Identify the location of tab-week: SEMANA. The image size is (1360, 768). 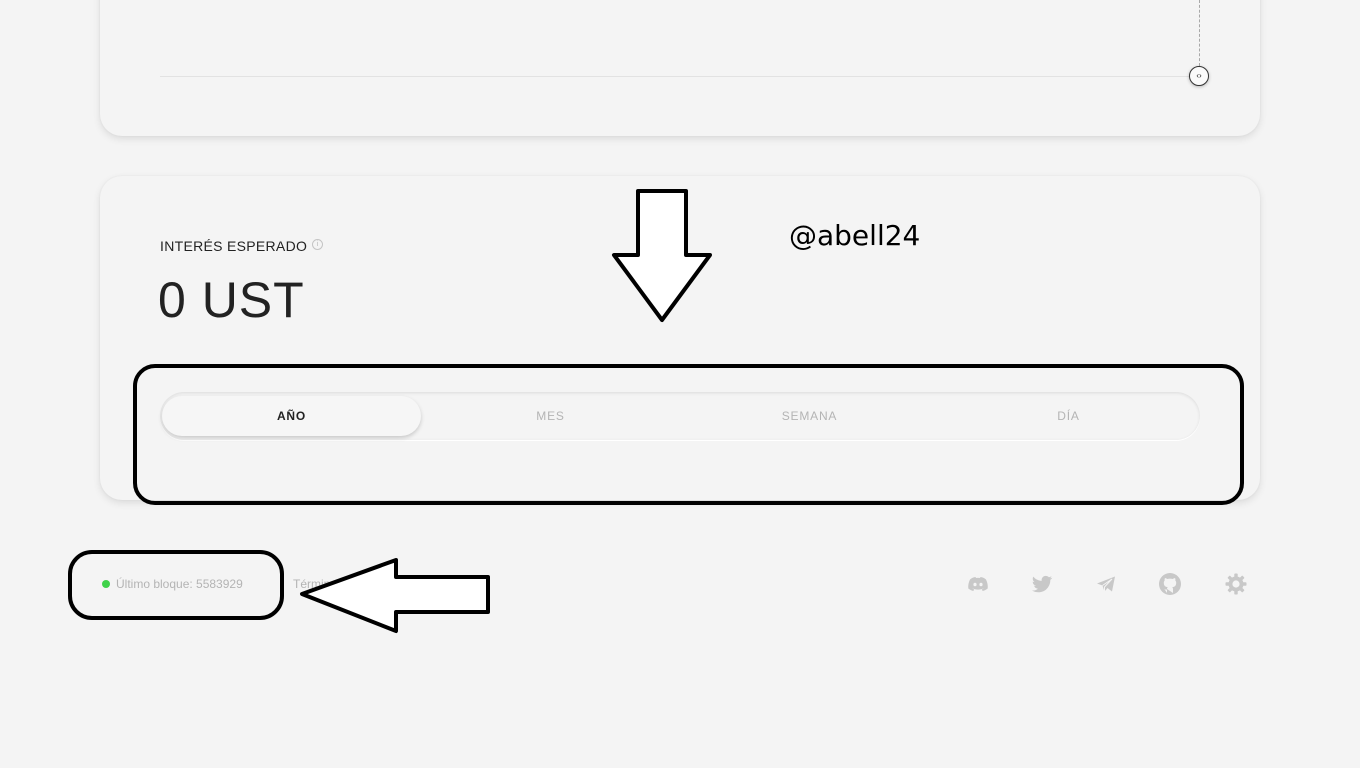
(809, 416).